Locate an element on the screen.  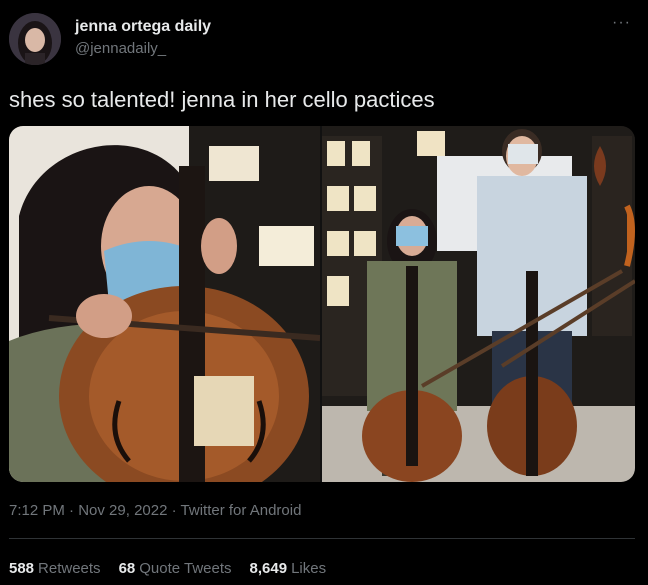
quote-tweets-stat: 68 Quote Tweets is located at coordinates (175, 568).